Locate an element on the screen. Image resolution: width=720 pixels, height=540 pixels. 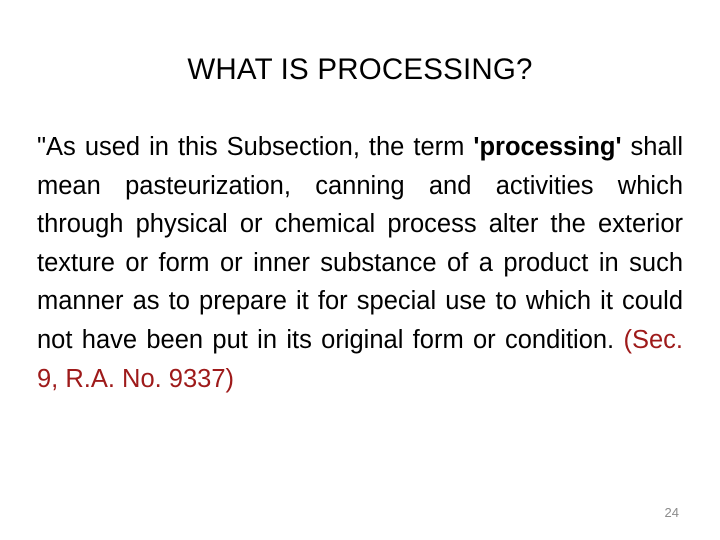
page-title: WHAT IS PROCESSING? is located at coordinates (360, 69).